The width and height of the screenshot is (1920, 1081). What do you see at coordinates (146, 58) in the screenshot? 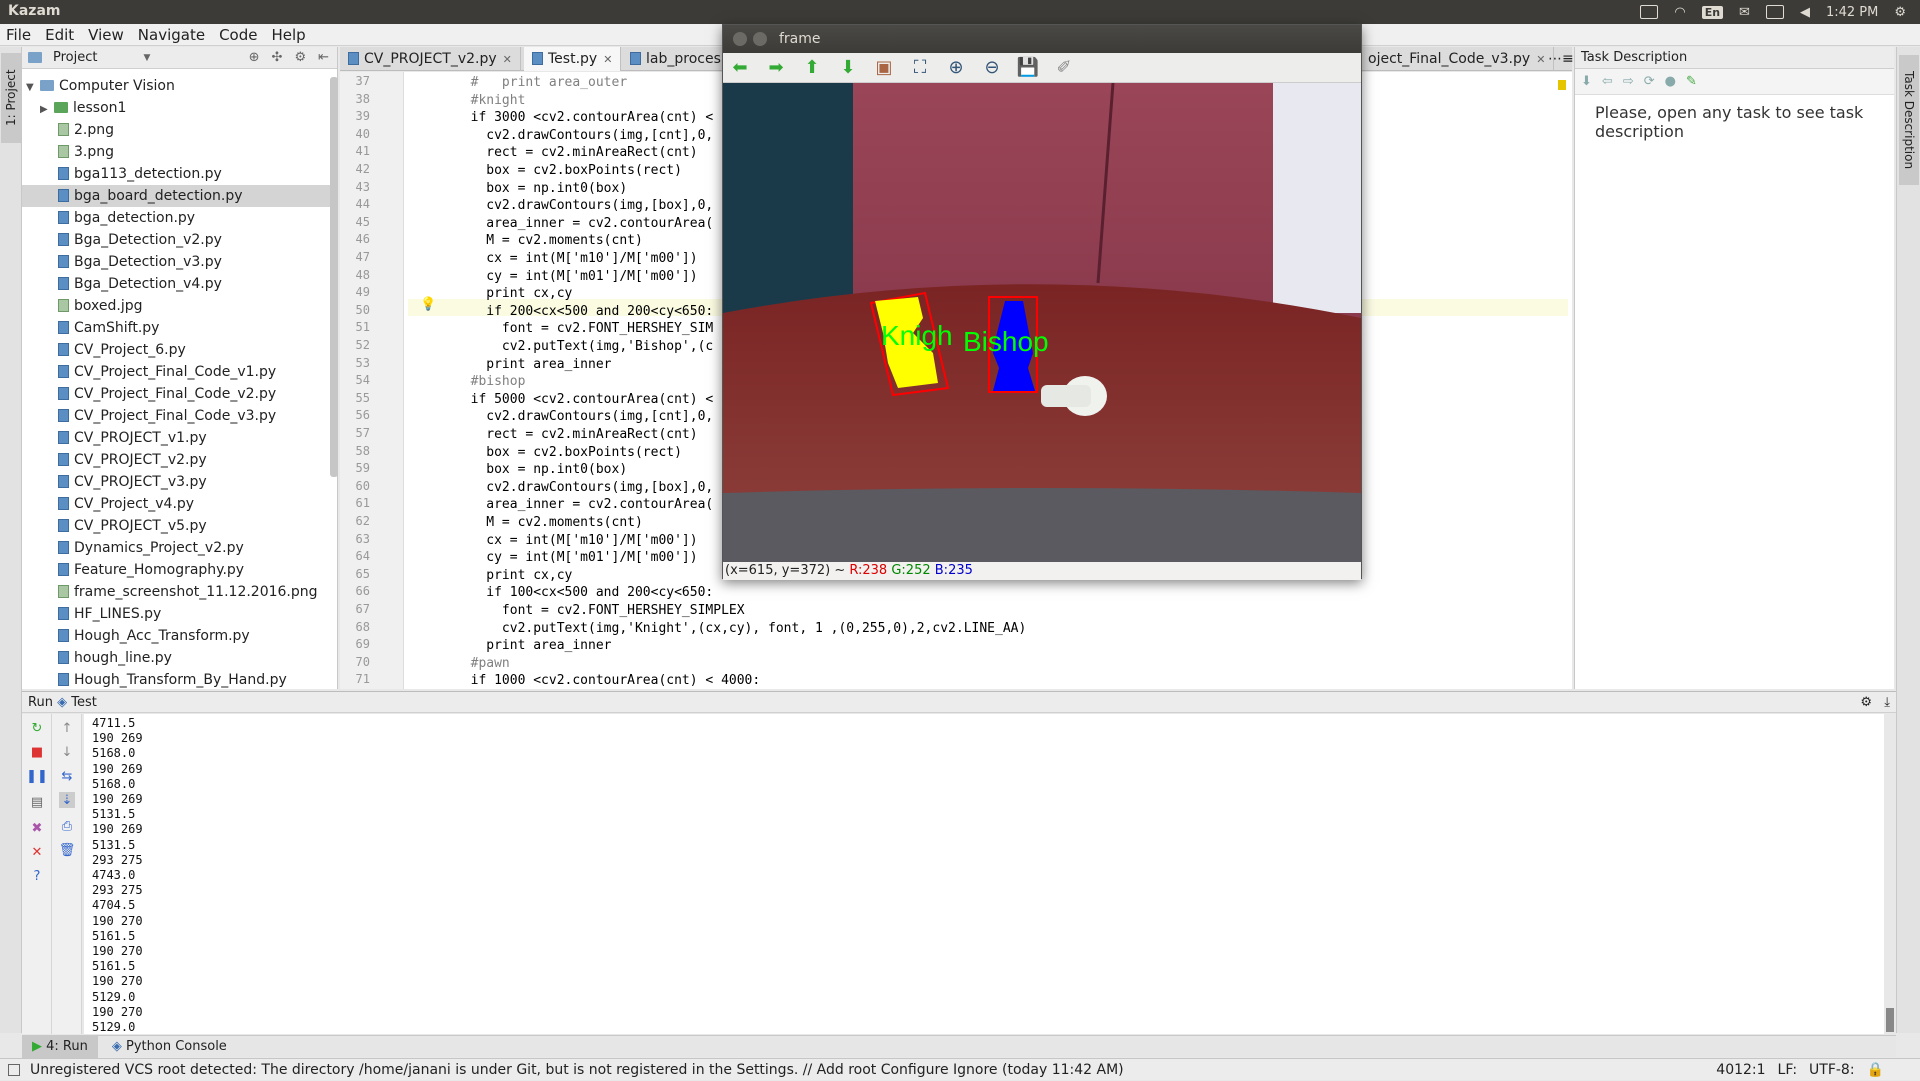
I see `dropdown-arrow-icon: ▼` at bounding box center [146, 58].